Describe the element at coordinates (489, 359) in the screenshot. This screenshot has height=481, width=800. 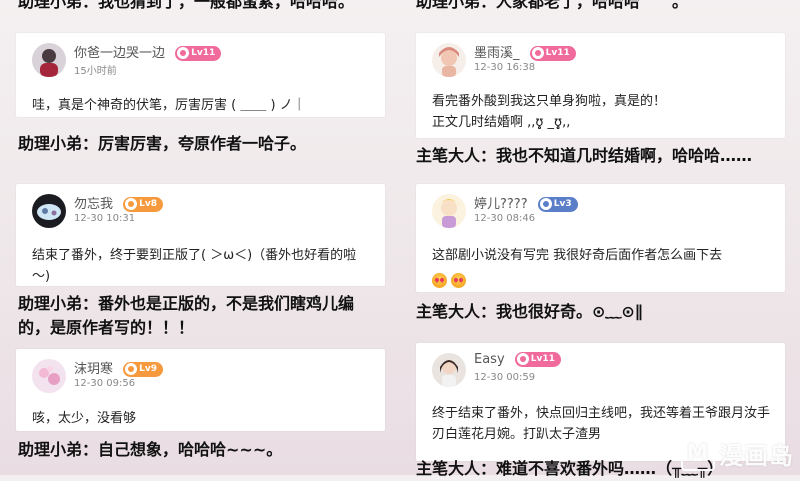
I see `username: Easy` at that location.